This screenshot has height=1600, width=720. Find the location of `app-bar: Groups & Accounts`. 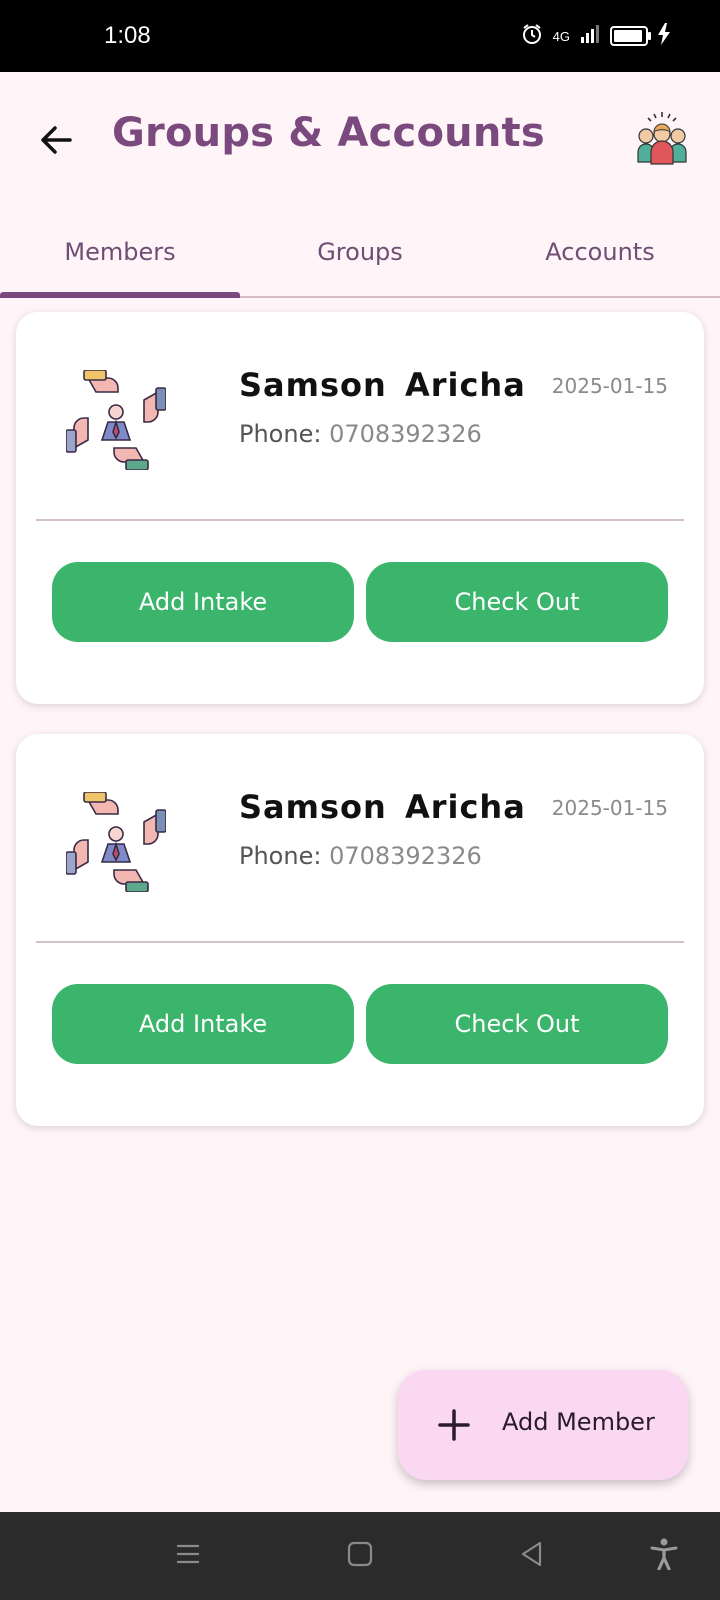

app-bar: Groups & Accounts is located at coordinates (360, 137).